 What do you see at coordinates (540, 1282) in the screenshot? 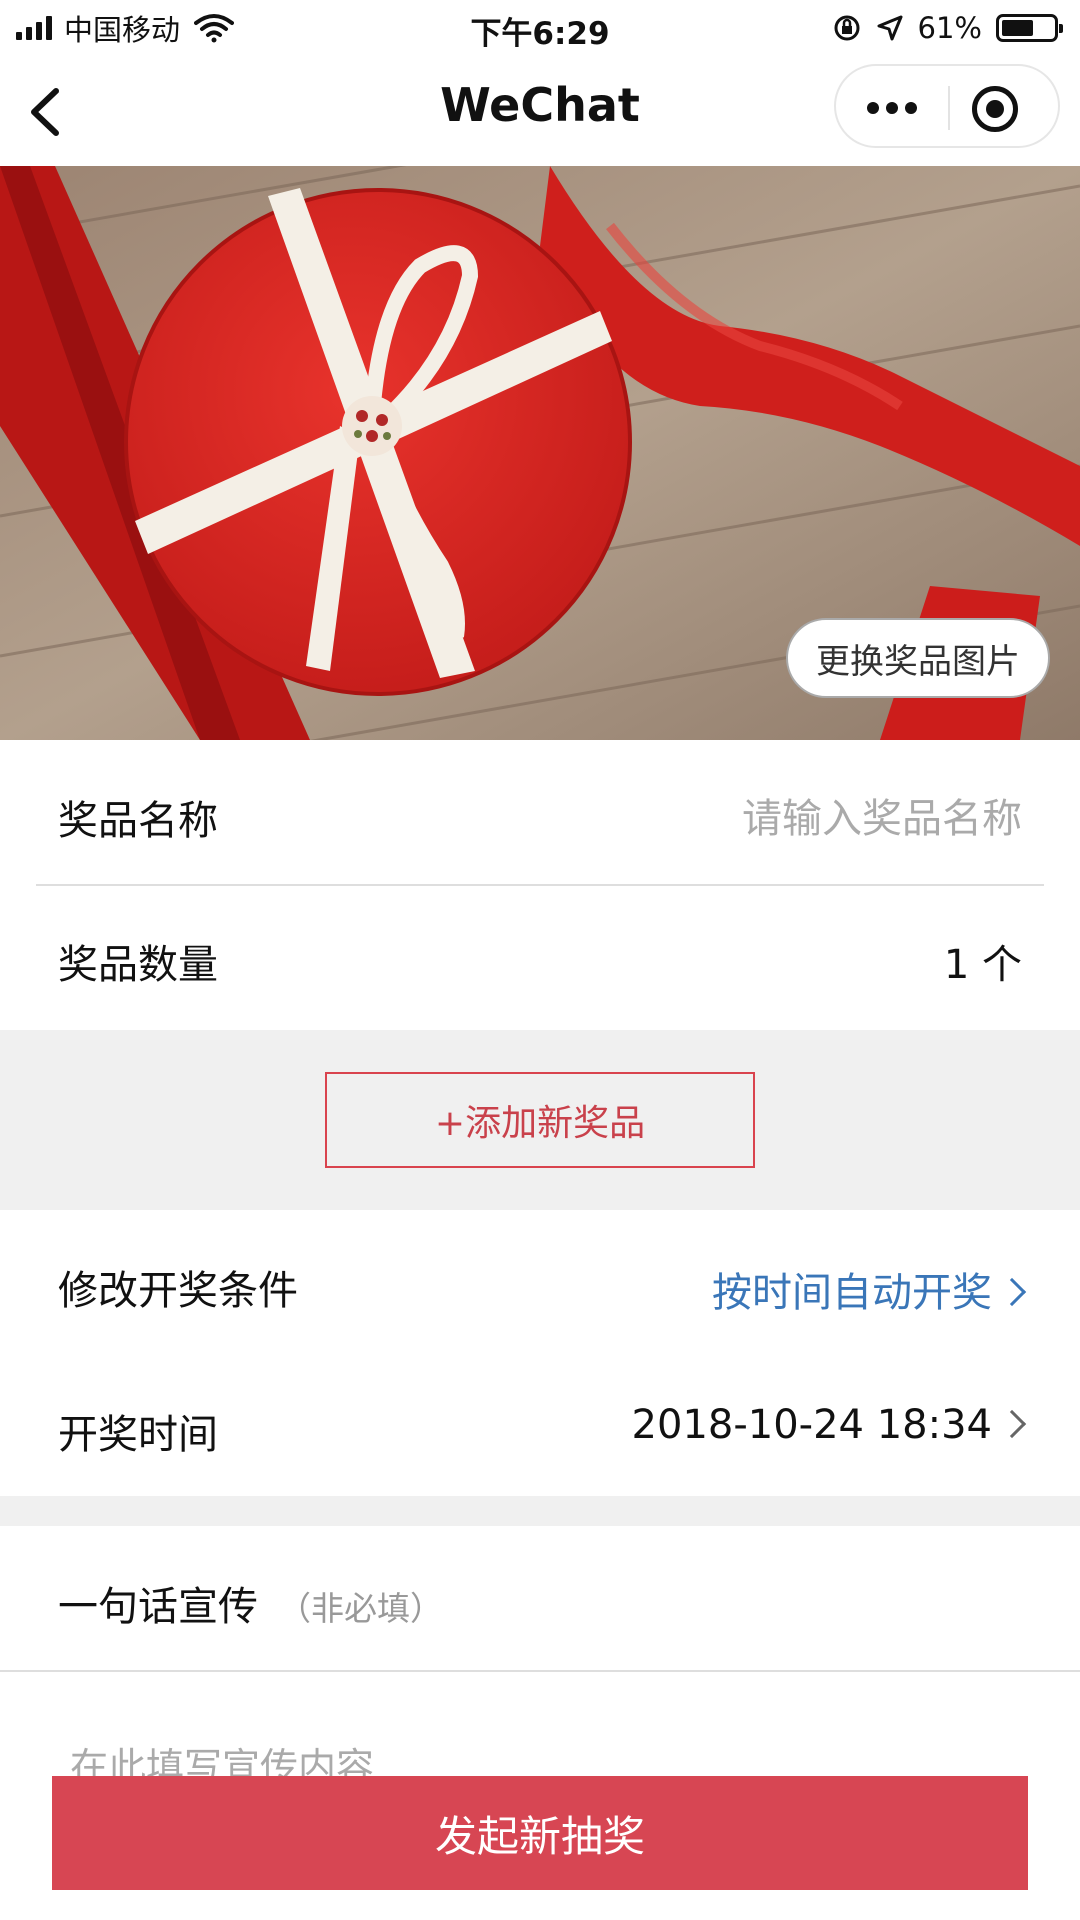
I see `draw-condition-row: 修改开奖条件 按时间自动开奖` at bounding box center [540, 1282].